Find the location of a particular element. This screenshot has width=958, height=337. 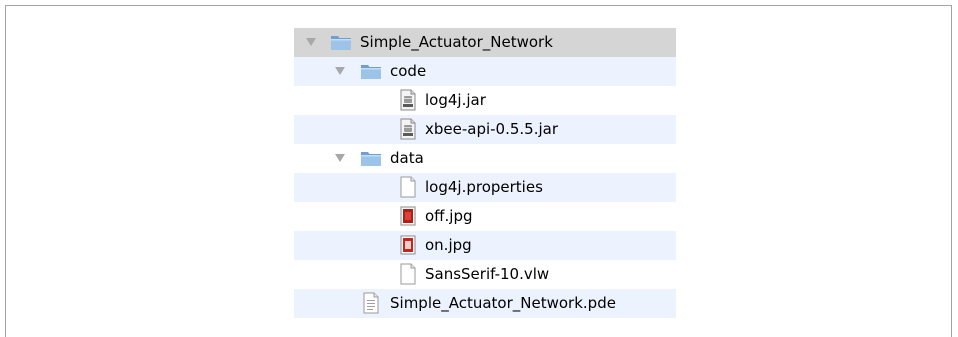

tree-row-log4j-properties: log4j.properties is located at coordinates (485, 187).